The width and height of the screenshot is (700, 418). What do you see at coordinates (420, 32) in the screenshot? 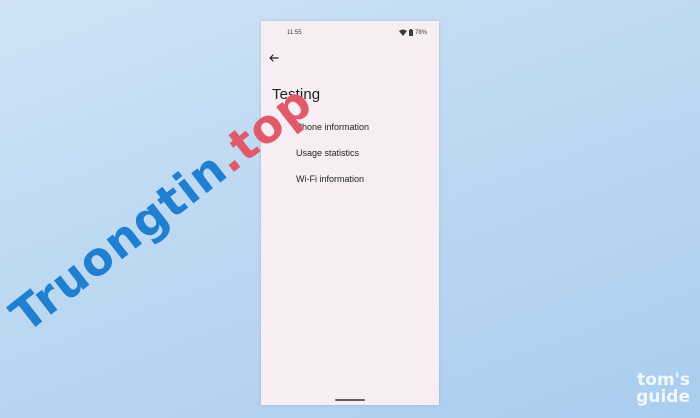
I see `battery-percentage: 78%` at bounding box center [420, 32].